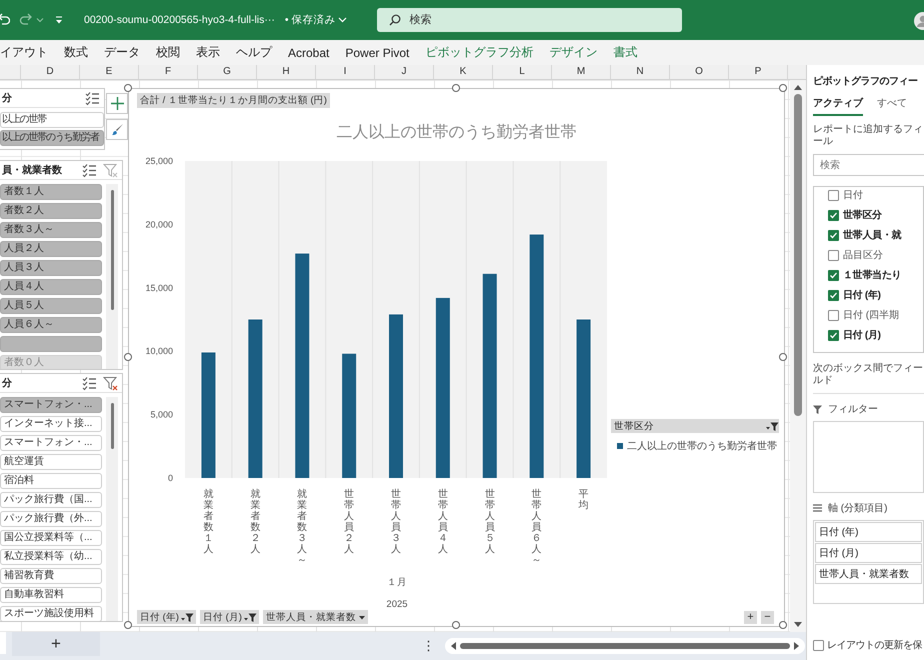 The height and width of the screenshot is (660, 924). I want to click on column-header: G, so click(227, 72).